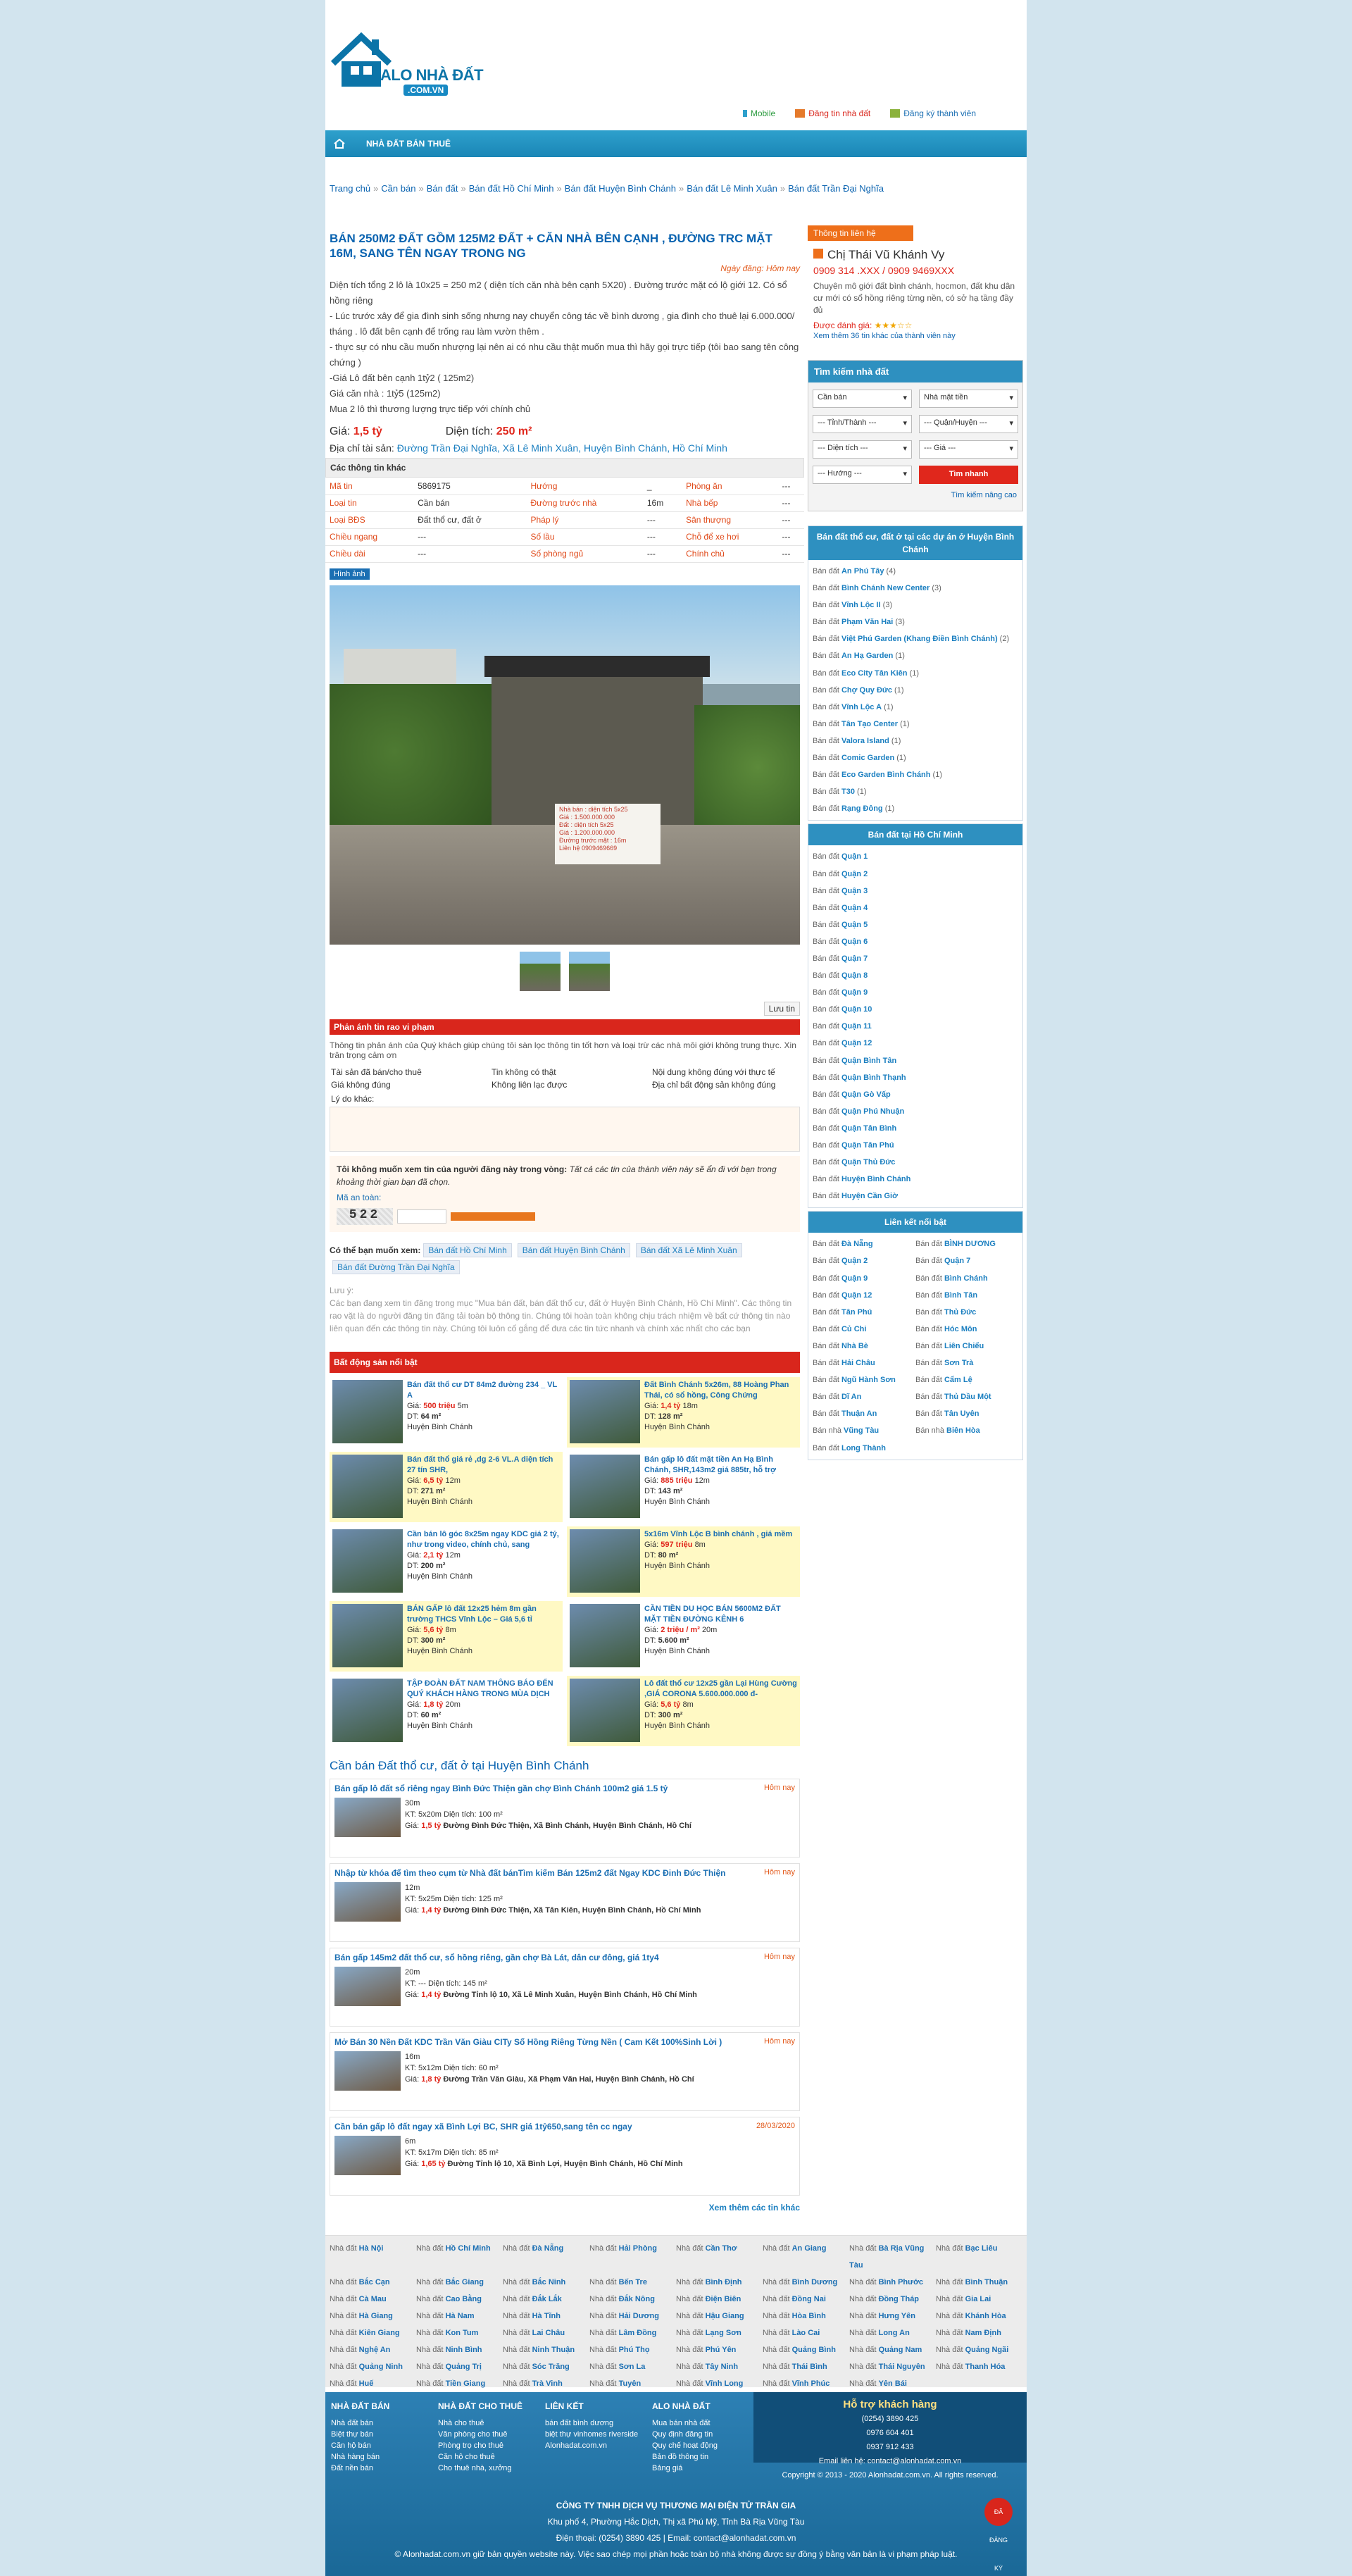  Describe the element at coordinates (459, 2366) in the screenshot. I see `city-link: Nhà đất Quảng Trị` at that location.